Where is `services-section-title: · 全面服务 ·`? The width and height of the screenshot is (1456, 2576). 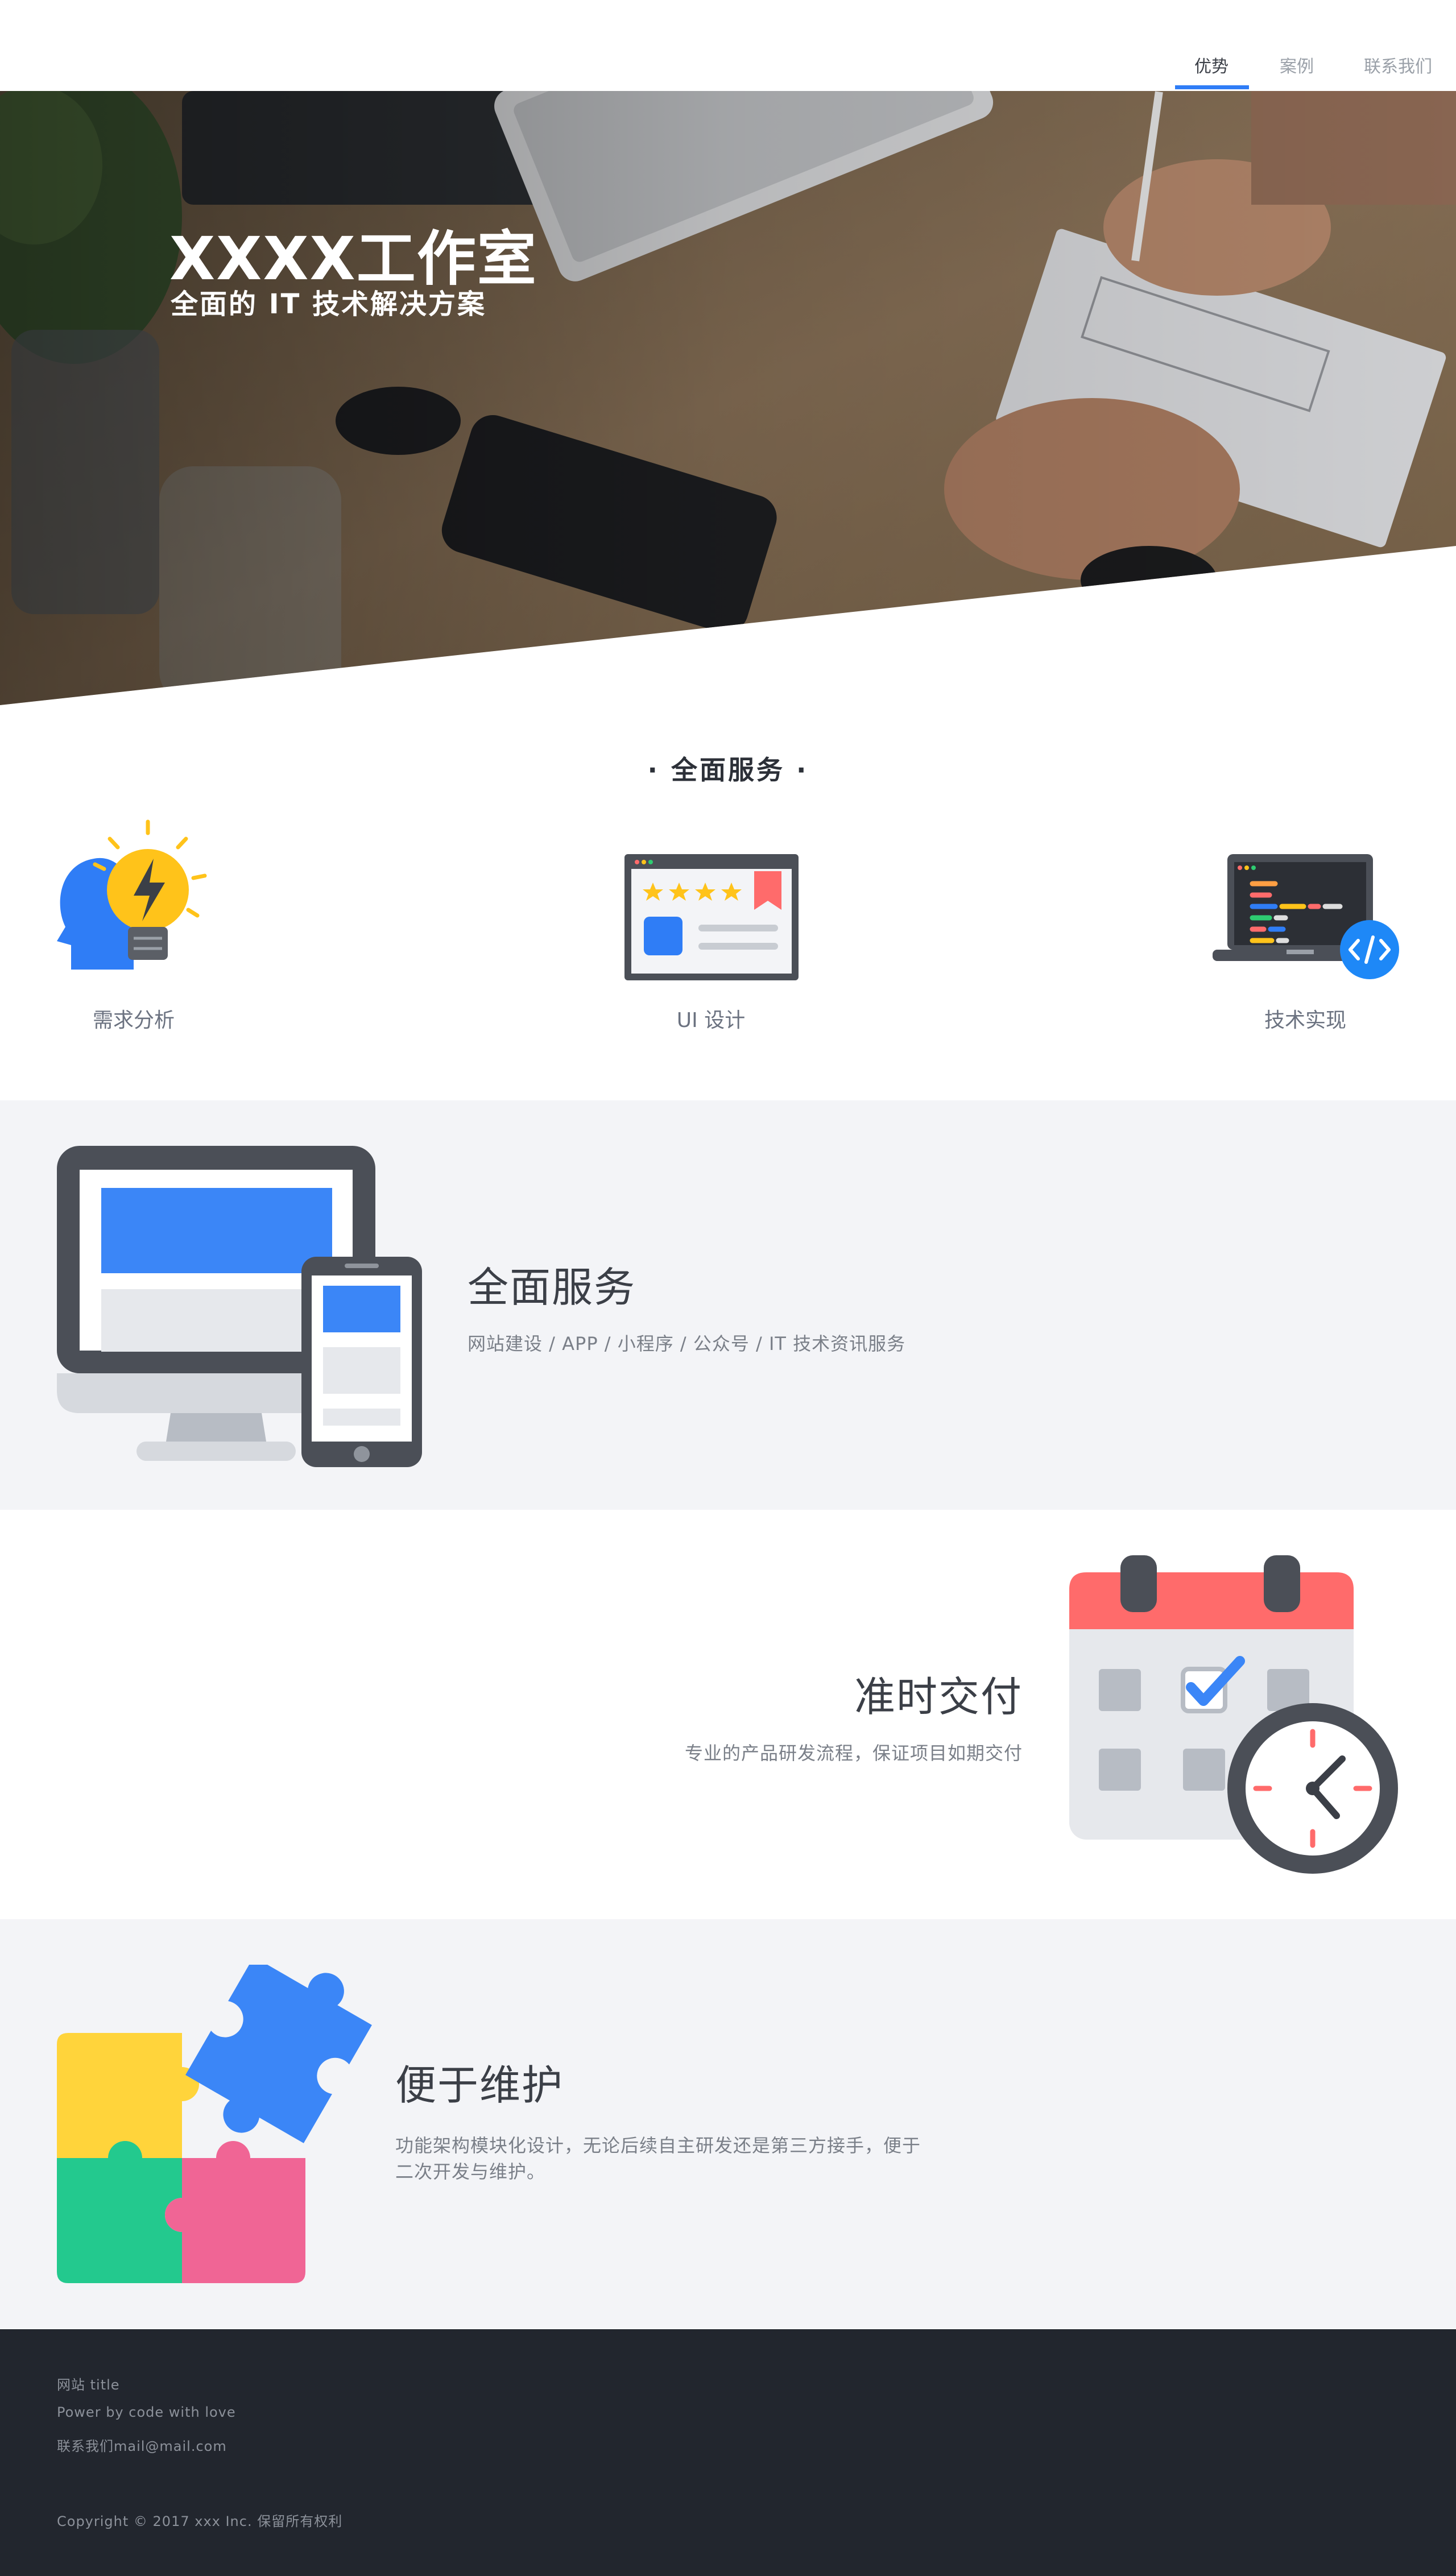
services-section-title: · 全面服务 · is located at coordinates (728, 770).